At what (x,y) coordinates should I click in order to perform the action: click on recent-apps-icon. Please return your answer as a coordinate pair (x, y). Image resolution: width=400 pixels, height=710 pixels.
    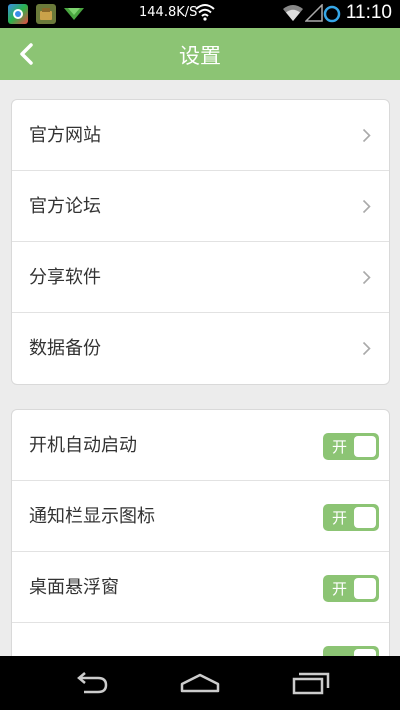
    Looking at the image, I should click on (311, 683).